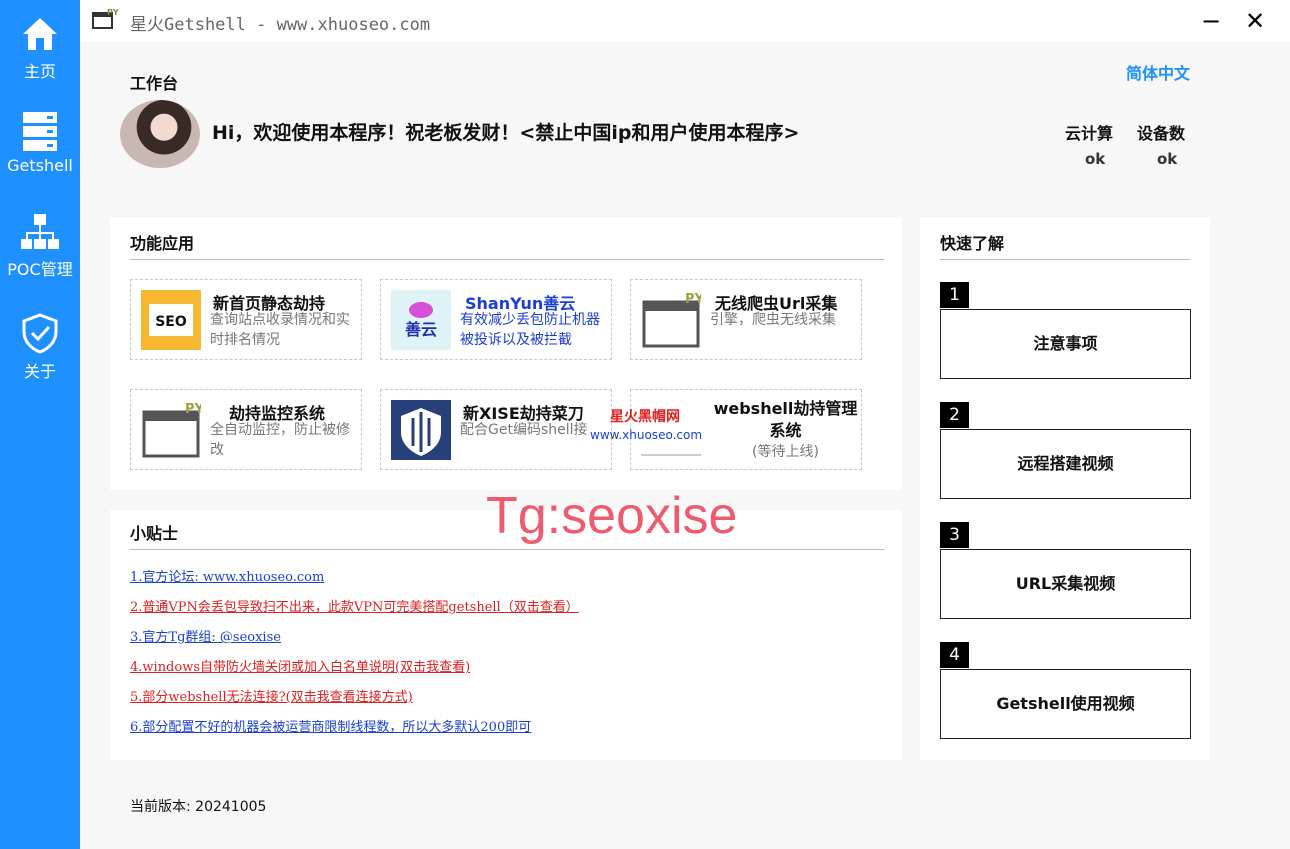 The width and height of the screenshot is (1290, 849). Describe the element at coordinates (612, 516) in the screenshot. I see `watermark-tg: Tg:seoxise` at that location.